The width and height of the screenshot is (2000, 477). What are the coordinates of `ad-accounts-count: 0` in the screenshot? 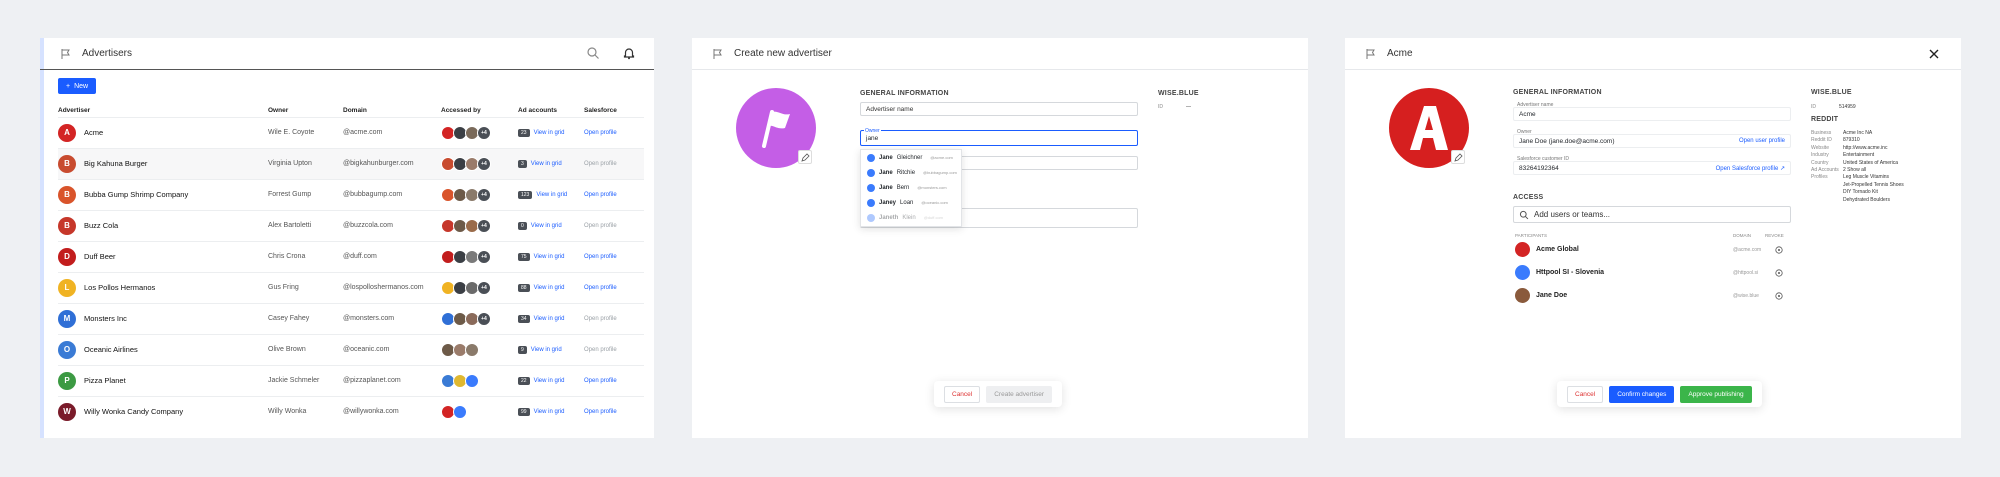 It's located at (522, 225).